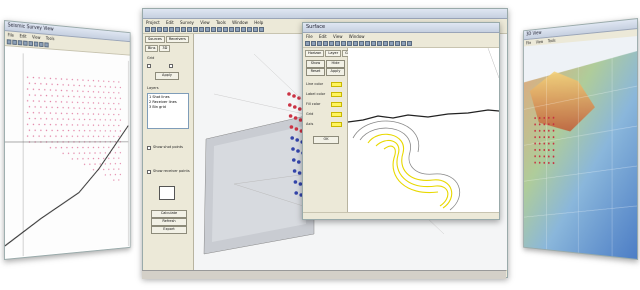 This screenshot has height=290, width=640. Describe the element at coordinates (149, 172) in the screenshot. I see `show-receivers-checkbox` at that location.